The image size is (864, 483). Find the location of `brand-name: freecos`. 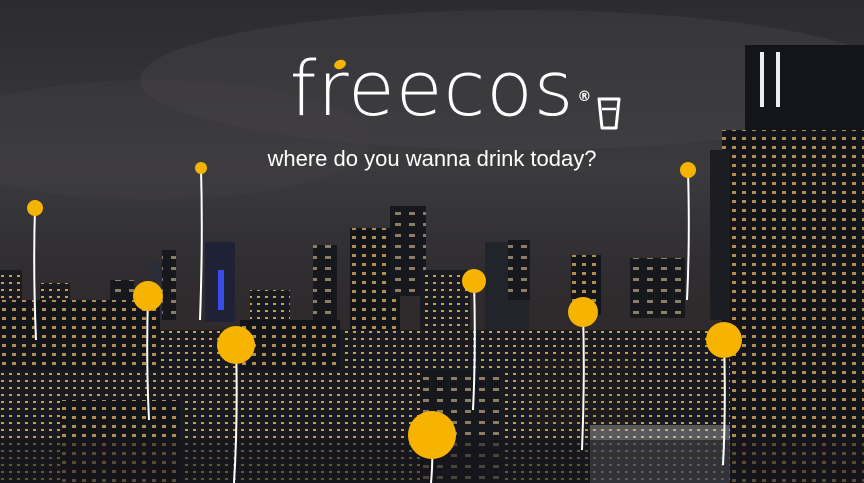

brand-name: freecos is located at coordinates (432, 88).